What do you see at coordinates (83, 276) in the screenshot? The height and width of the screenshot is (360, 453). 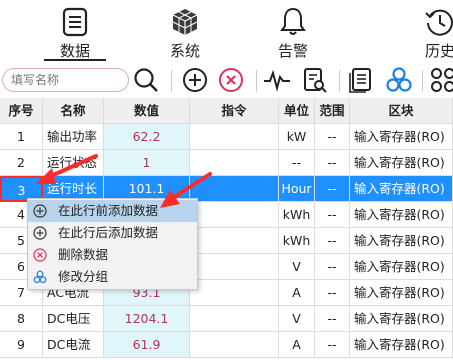 I see `menu-item-label: 修改分组` at bounding box center [83, 276].